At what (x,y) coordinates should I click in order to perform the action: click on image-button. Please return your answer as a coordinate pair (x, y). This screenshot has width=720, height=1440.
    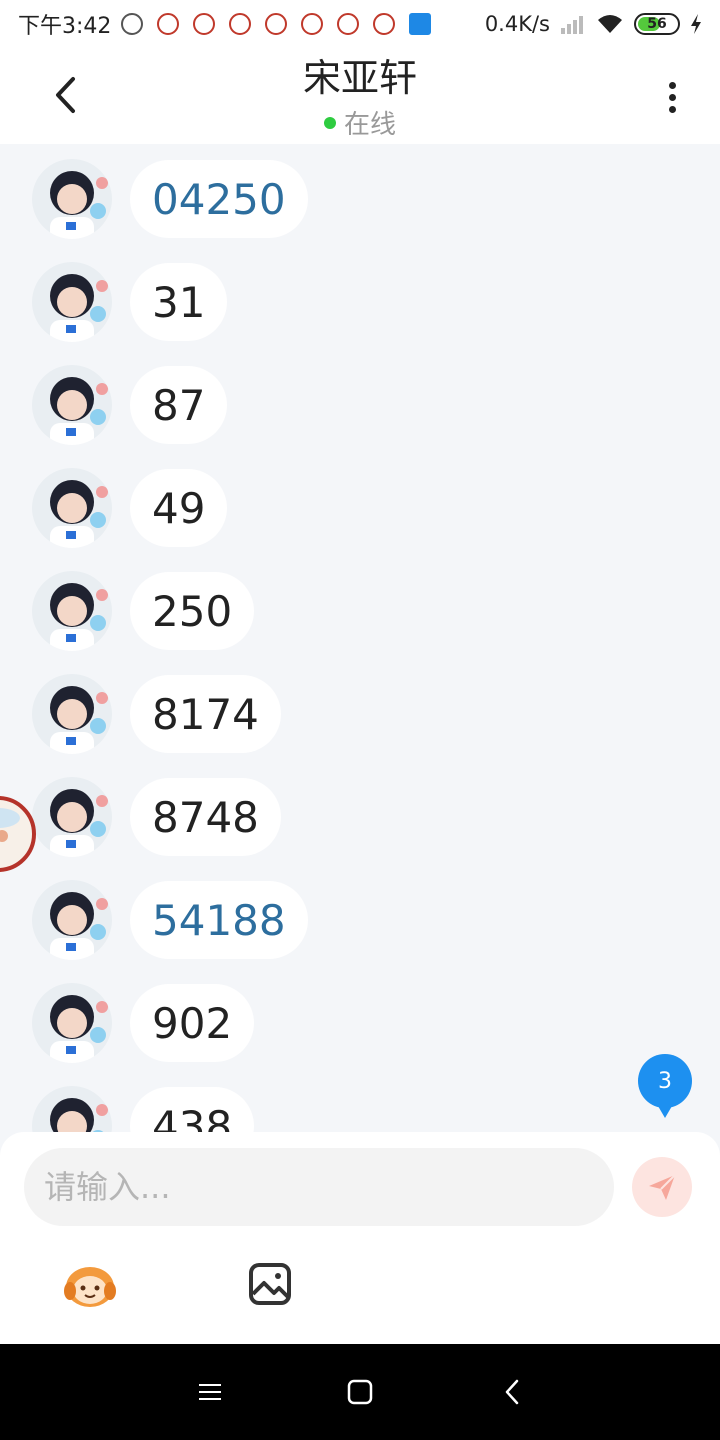
    Looking at the image, I should click on (270, 1284).